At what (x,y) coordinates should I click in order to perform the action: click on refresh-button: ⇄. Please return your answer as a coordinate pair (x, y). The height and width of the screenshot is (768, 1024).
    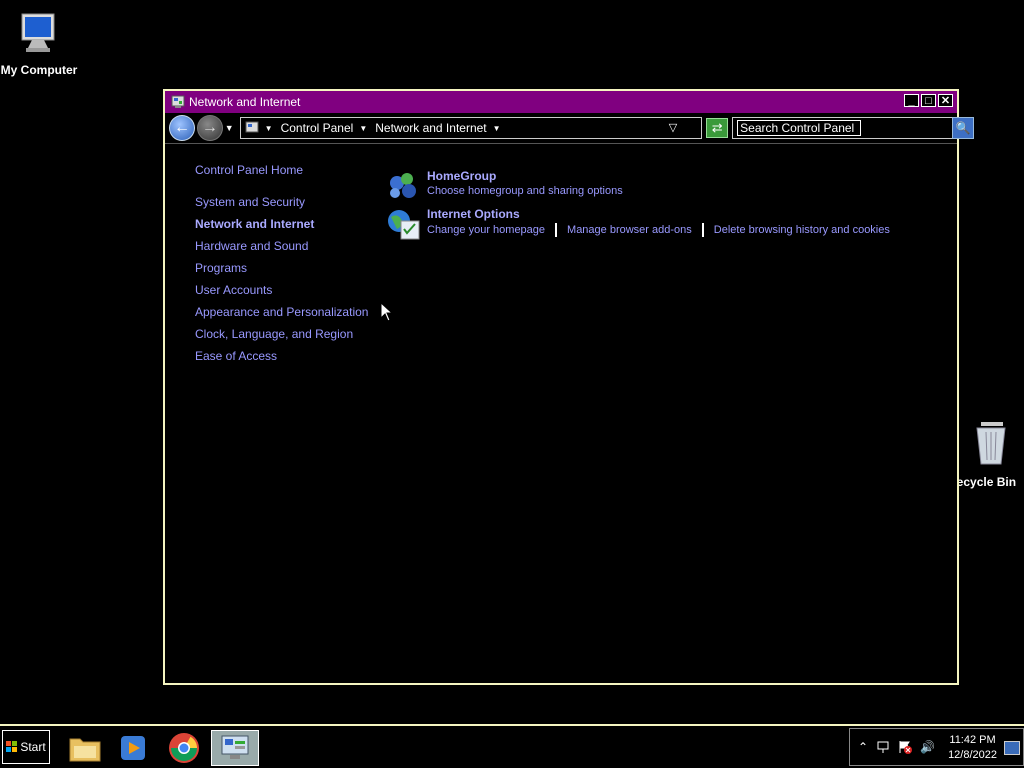
    Looking at the image, I should click on (717, 128).